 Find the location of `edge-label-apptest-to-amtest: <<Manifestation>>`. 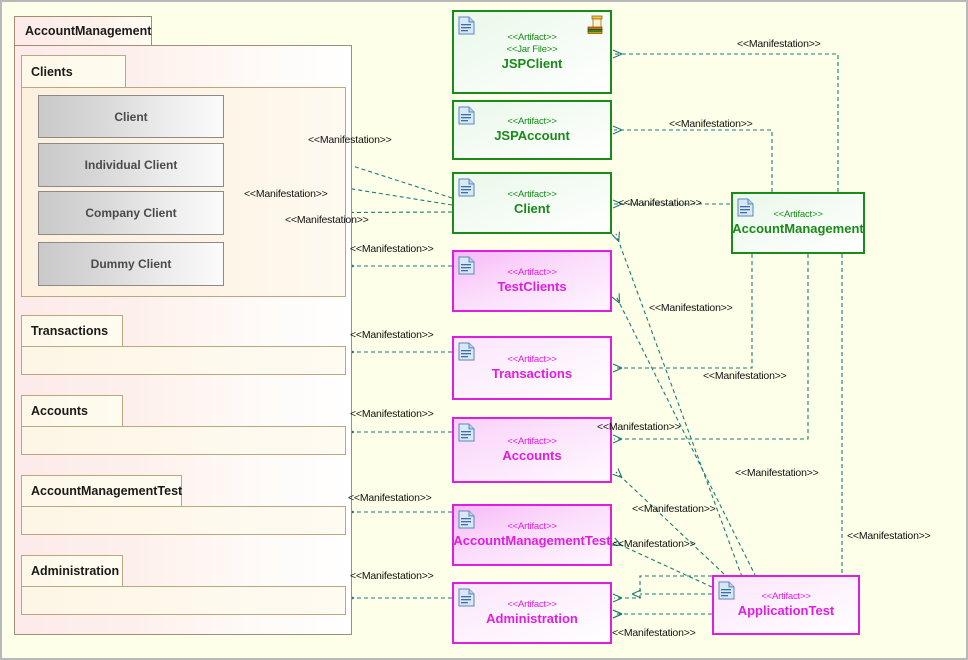

edge-label-apptest-to-amtest: <<Manifestation>> is located at coordinates (654, 544).